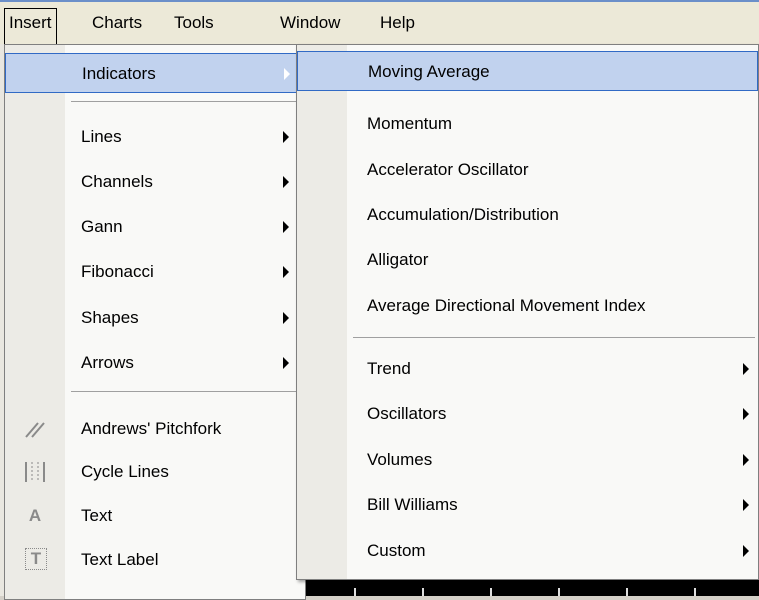  I want to click on menu-item-channels: Channels, so click(155, 182).